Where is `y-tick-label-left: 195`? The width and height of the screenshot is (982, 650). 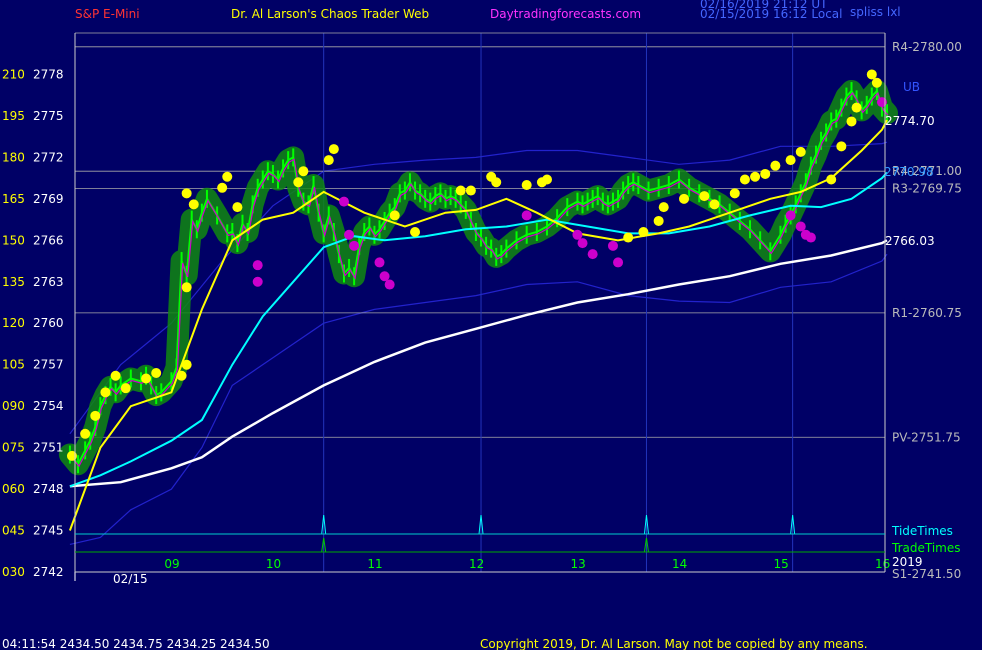 y-tick-label-left: 195 is located at coordinates (13, 116).